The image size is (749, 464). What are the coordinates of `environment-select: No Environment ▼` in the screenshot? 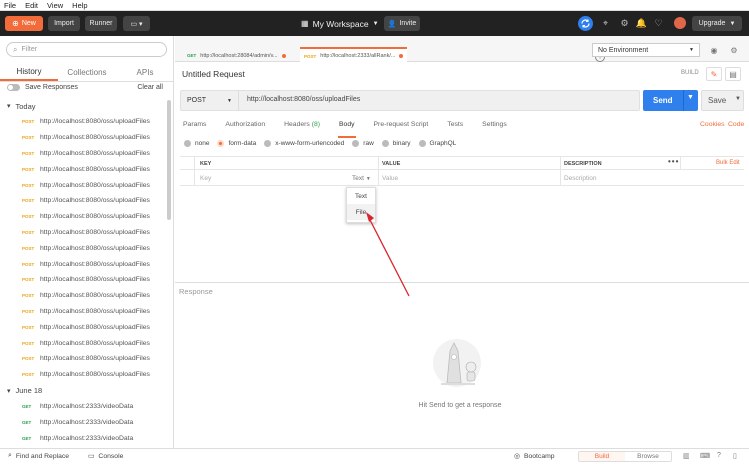 It's located at (646, 50).